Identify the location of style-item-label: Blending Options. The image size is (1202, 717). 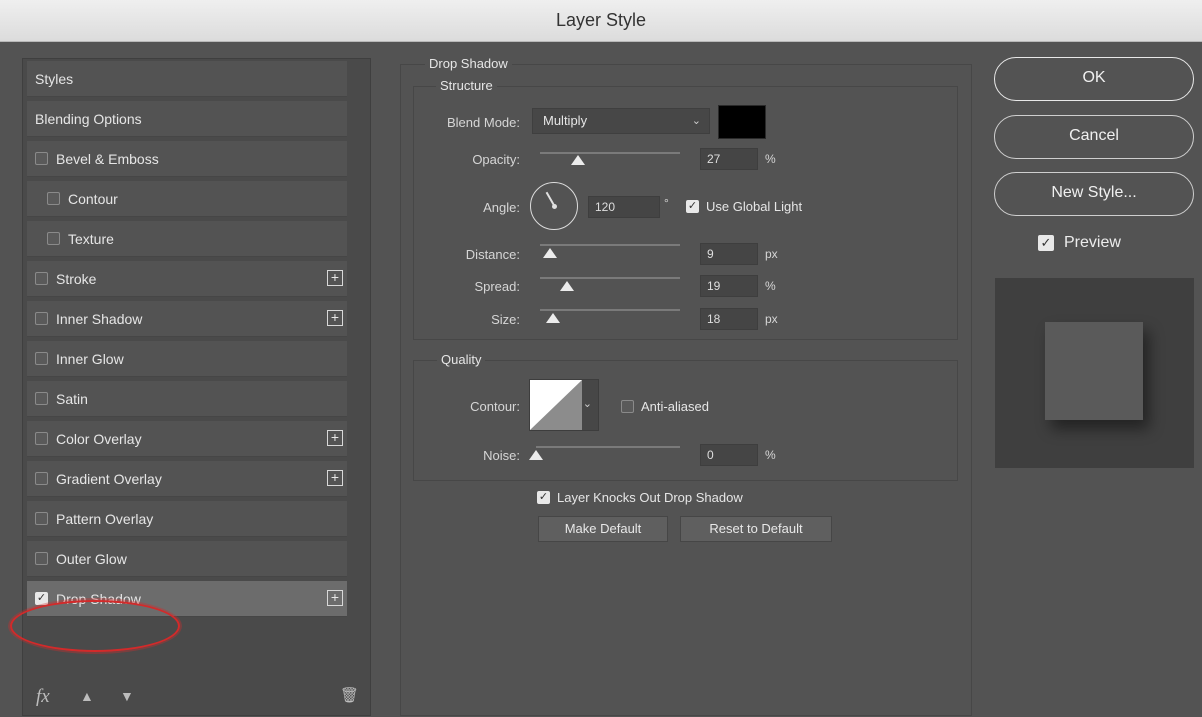
(88, 118).